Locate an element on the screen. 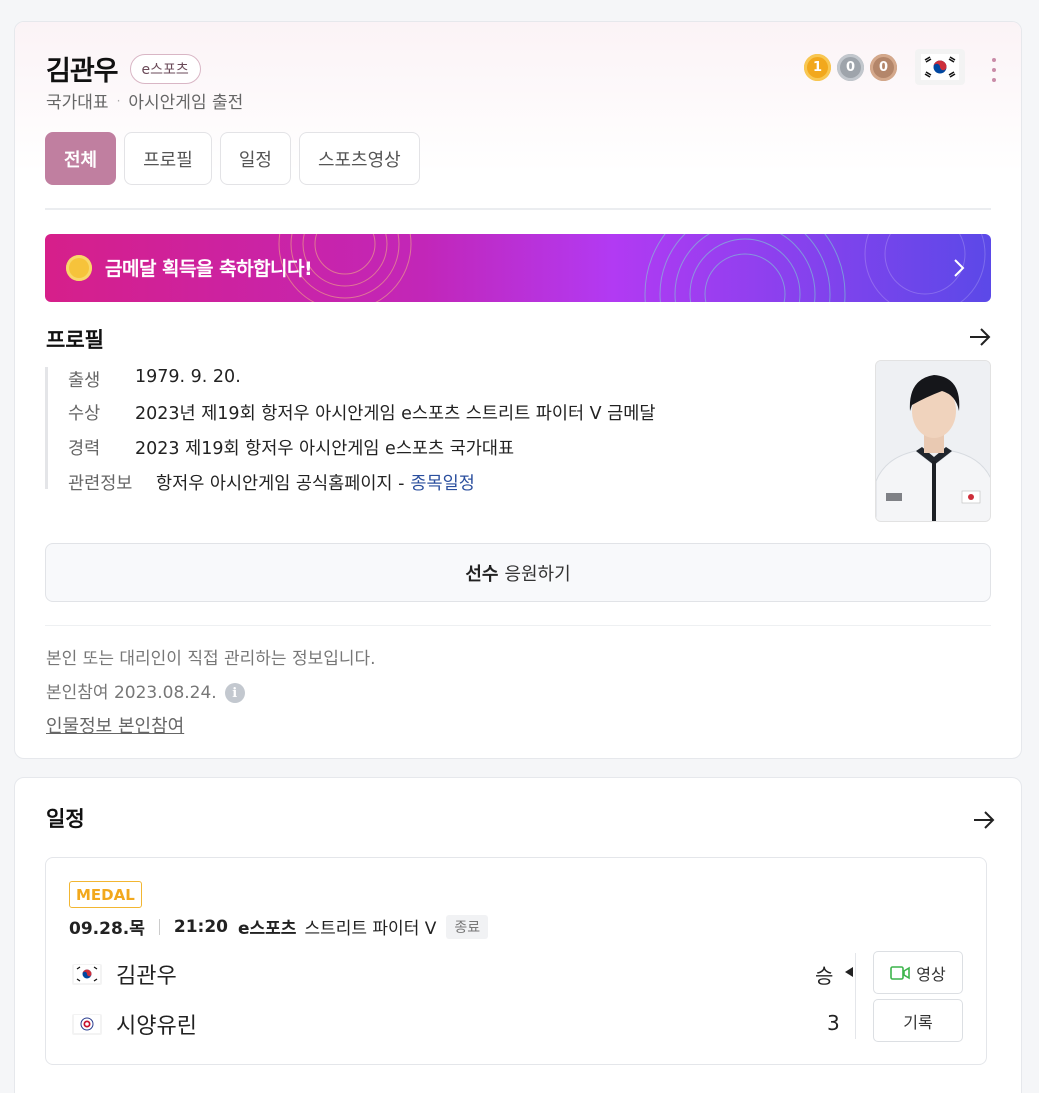 The height and width of the screenshot is (1093, 1039). info-row-related: 관련정보 항저우 아시안게임 공식홈페이지 - 종목일정 is located at coordinates (271, 482).